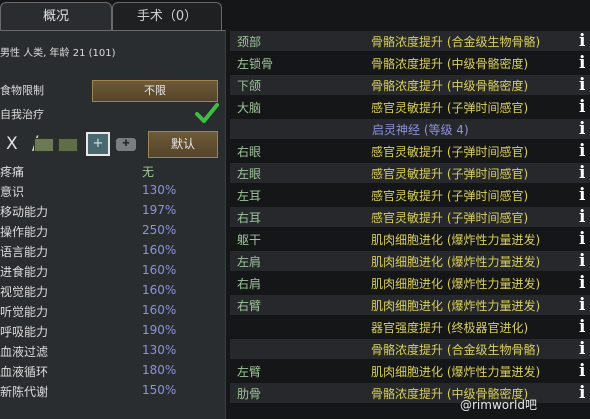 This screenshot has width=590, height=419. I want to click on hediff-row: 左眼 感官灵敏提升 (子弹时间感官) i, so click(410, 173).